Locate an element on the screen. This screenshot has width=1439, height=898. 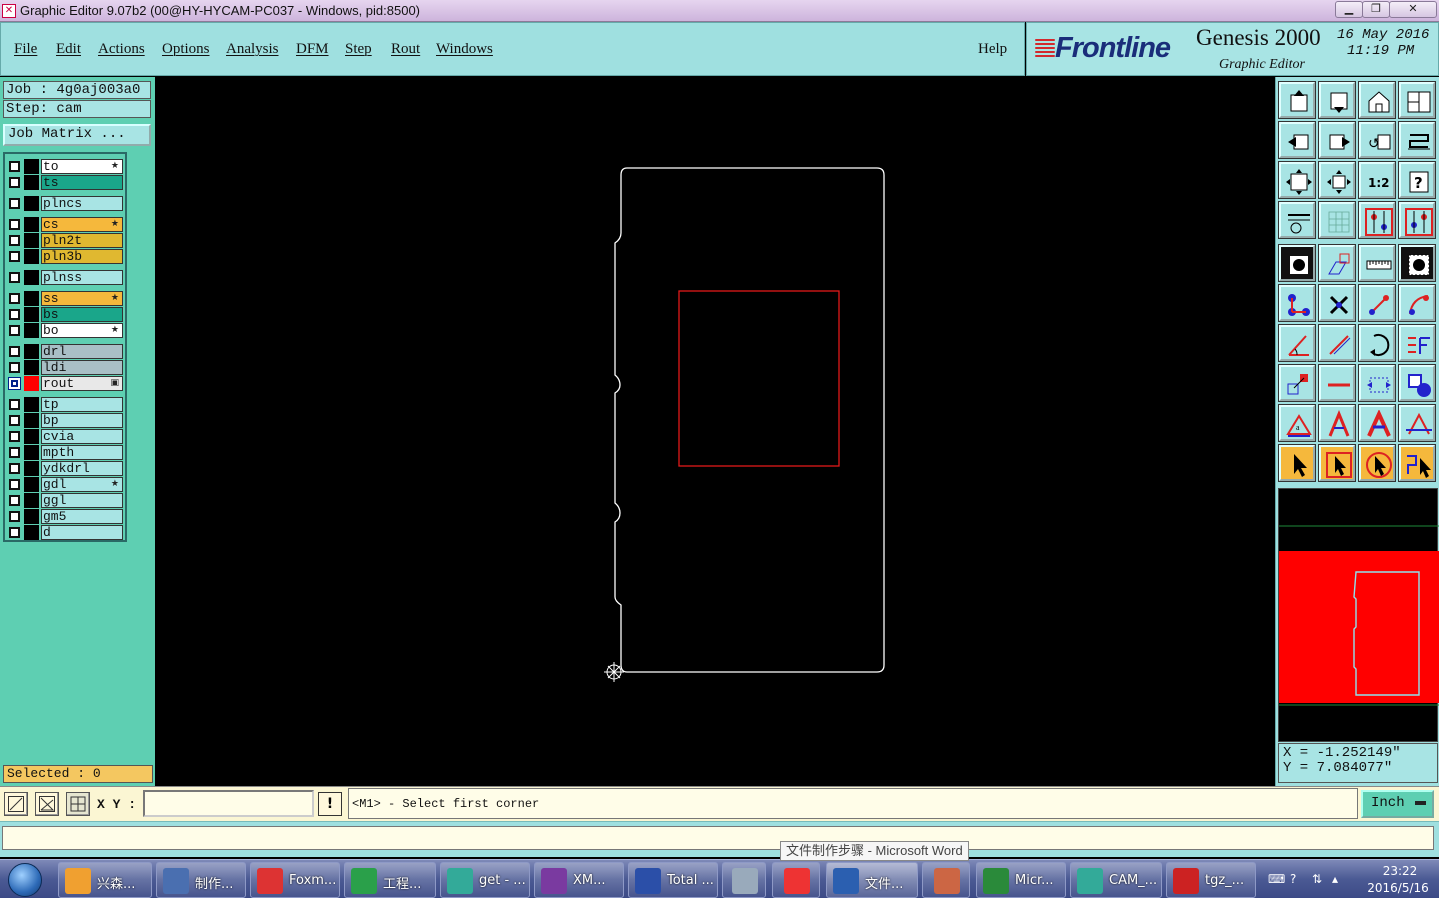
menu-rout: Rout is located at coordinates (405, 49).